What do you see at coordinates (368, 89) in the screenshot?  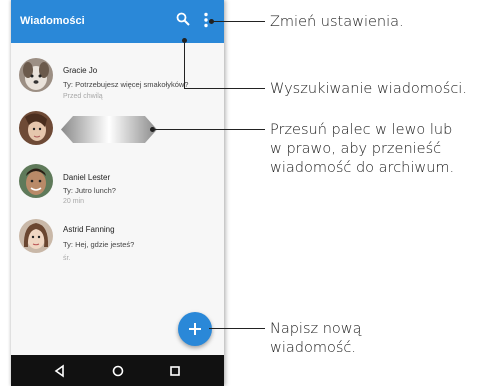 I see `callout-search: Wyszukiwanie wiadomości.` at bounding box center [368, 89].